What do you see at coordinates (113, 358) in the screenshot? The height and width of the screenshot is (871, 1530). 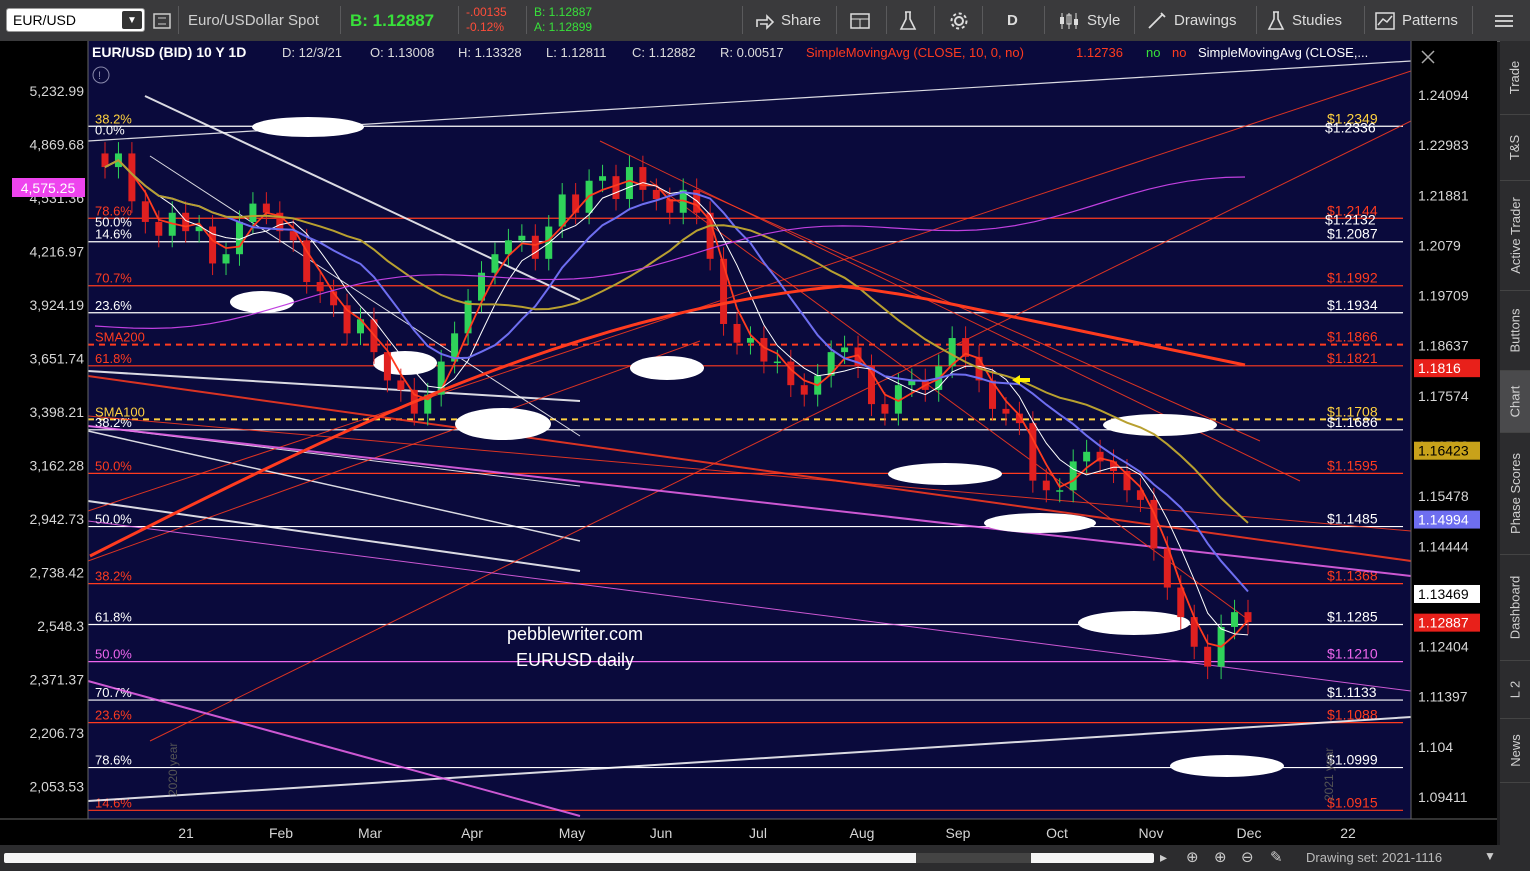 I see `level-left-label: 61.8%` at bounding box center [113, 358].